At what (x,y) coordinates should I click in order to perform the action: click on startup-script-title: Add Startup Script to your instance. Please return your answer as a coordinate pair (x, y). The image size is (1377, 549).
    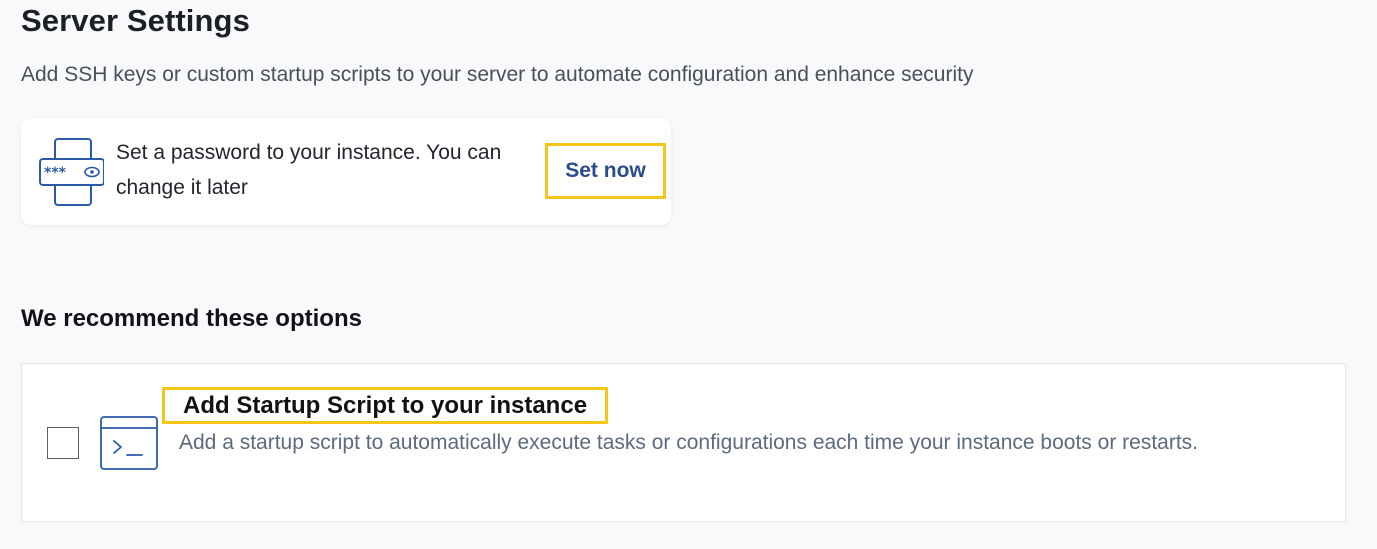
    Looking at the image, I should click on (385, 405).